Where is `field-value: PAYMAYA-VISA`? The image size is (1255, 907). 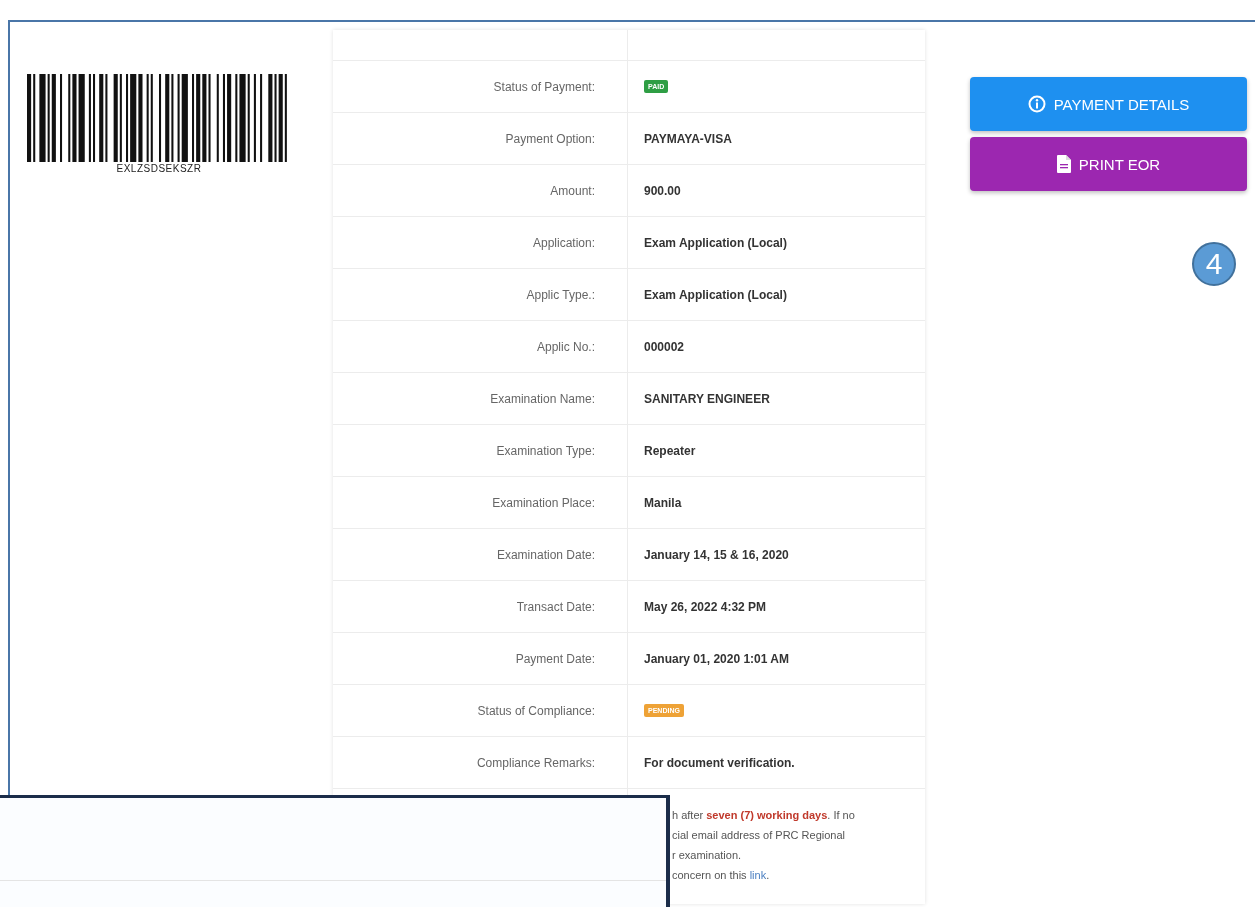 field-value: PAYMAYA-VISA is located at coordinates (688, 138).